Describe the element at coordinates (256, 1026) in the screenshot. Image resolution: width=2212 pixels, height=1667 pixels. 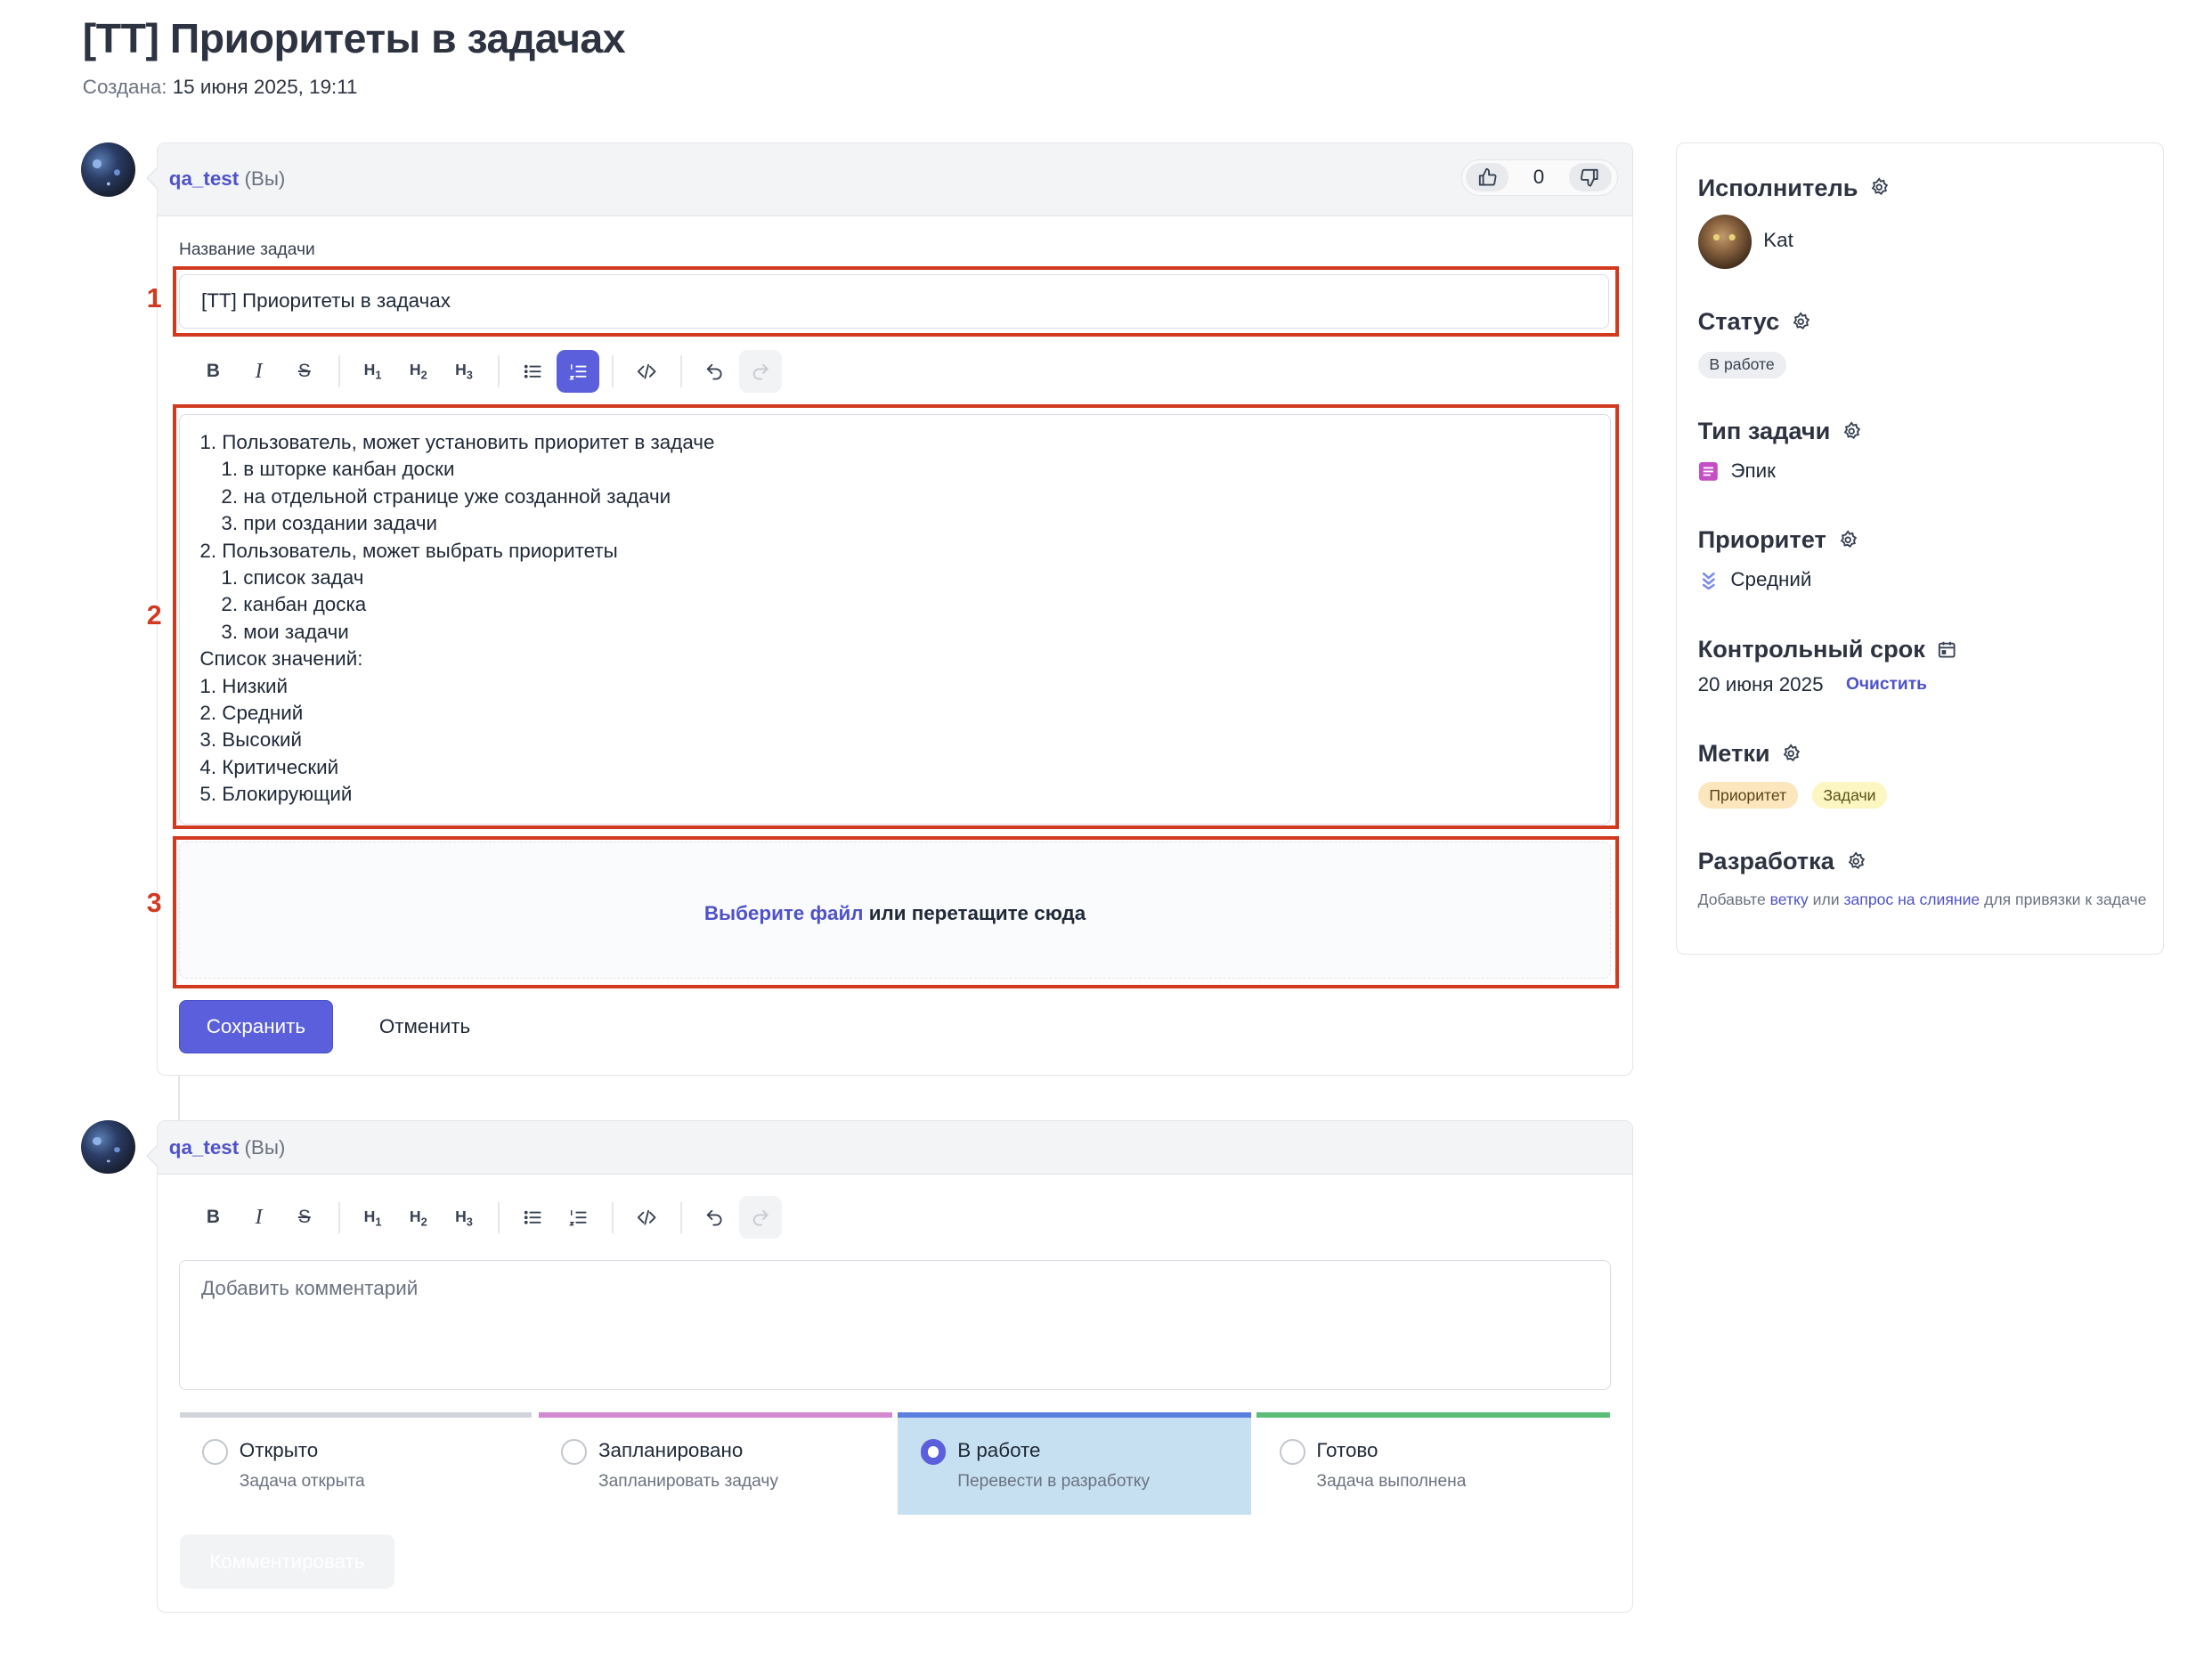
I see `save-button: Сохранить` at that location.